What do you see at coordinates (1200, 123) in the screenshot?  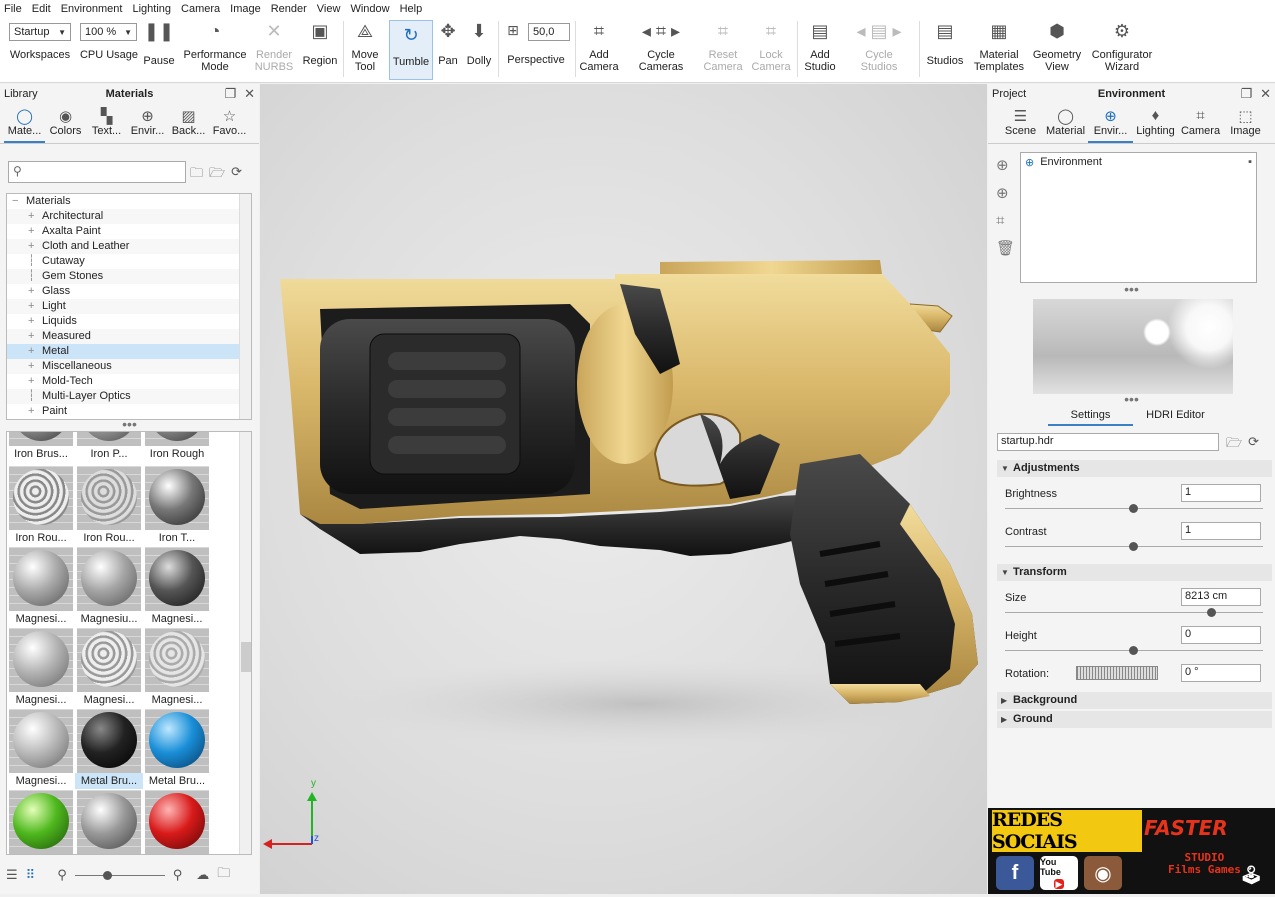 I see `tab-camera: ⌗ Camera` at bounding box center [1200, 123].